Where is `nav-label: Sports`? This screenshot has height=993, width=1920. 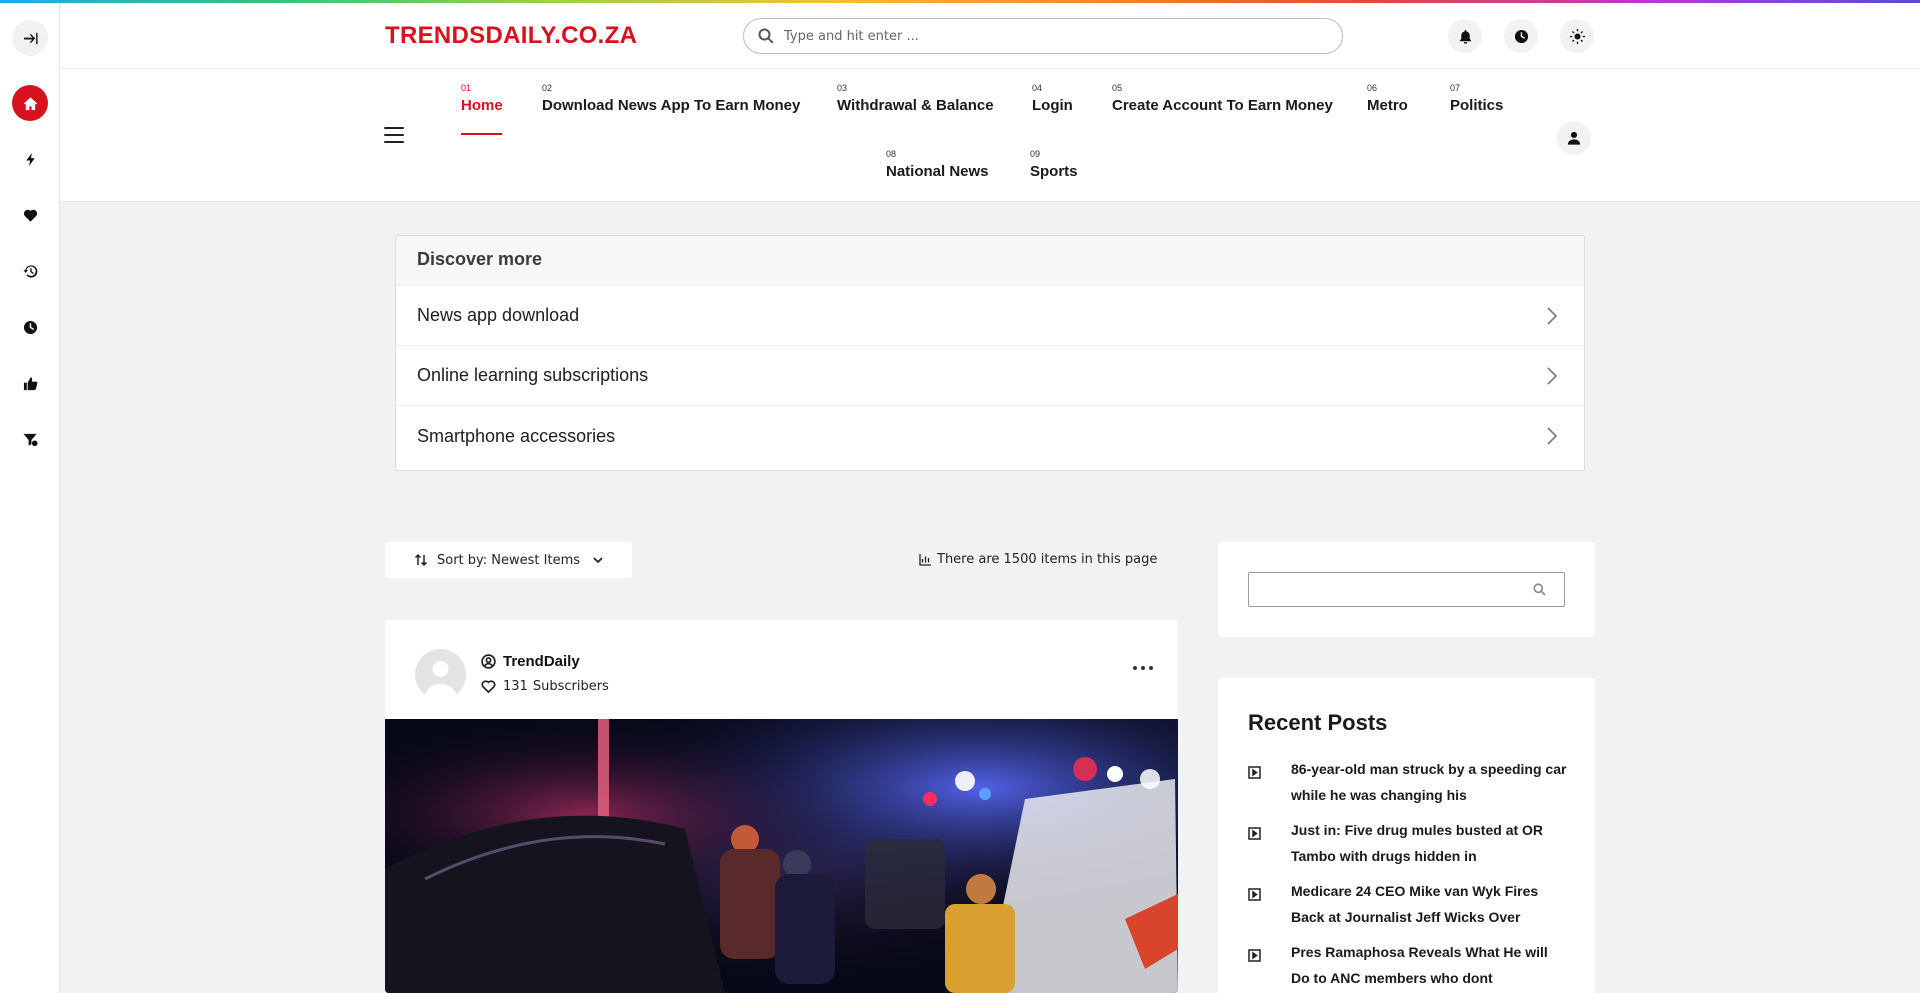 nav-label: Sports is located at coordinates (1054, 171).